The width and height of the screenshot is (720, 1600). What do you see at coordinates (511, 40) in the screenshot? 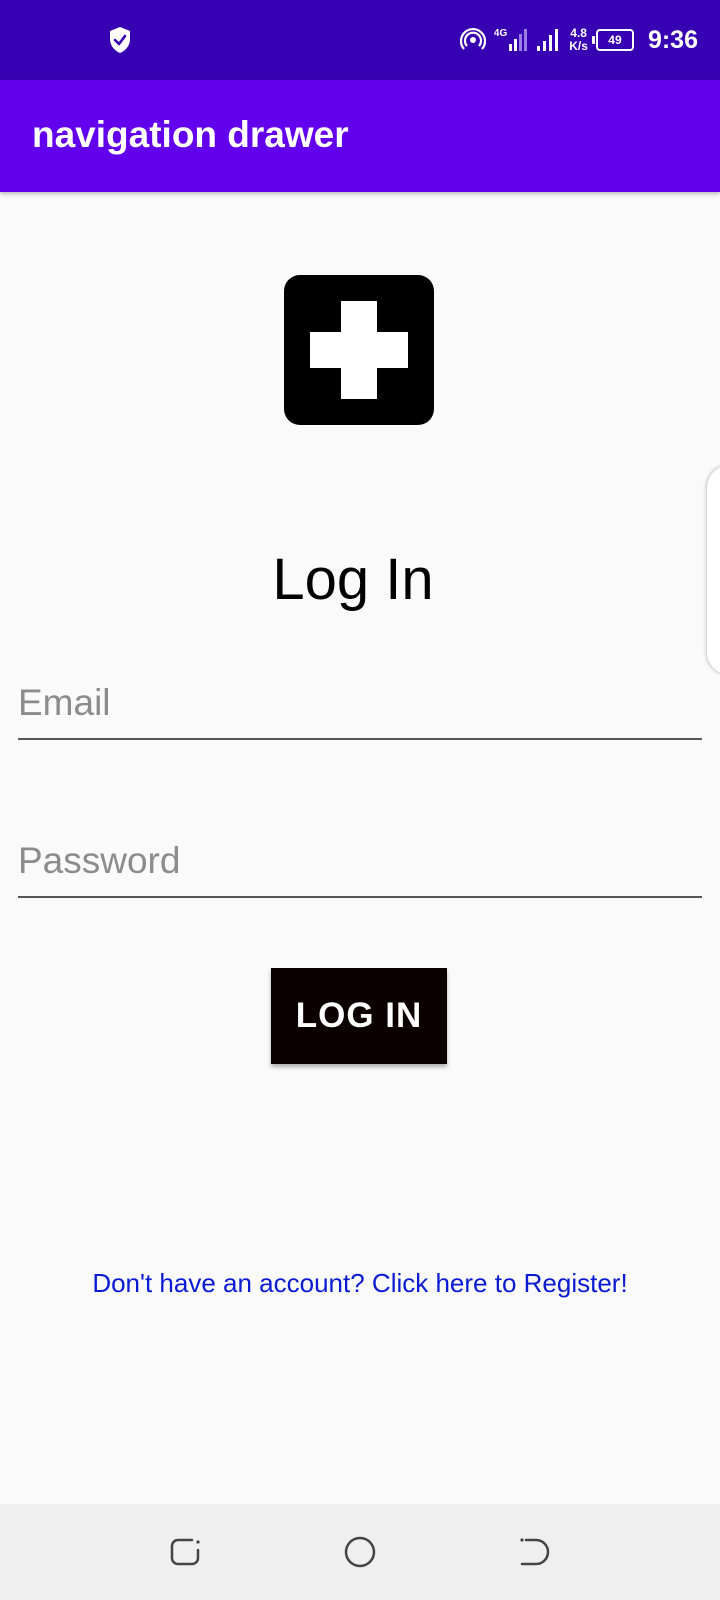
I see `signal-4g-icon: 4G` at bounding box center [511, 40].